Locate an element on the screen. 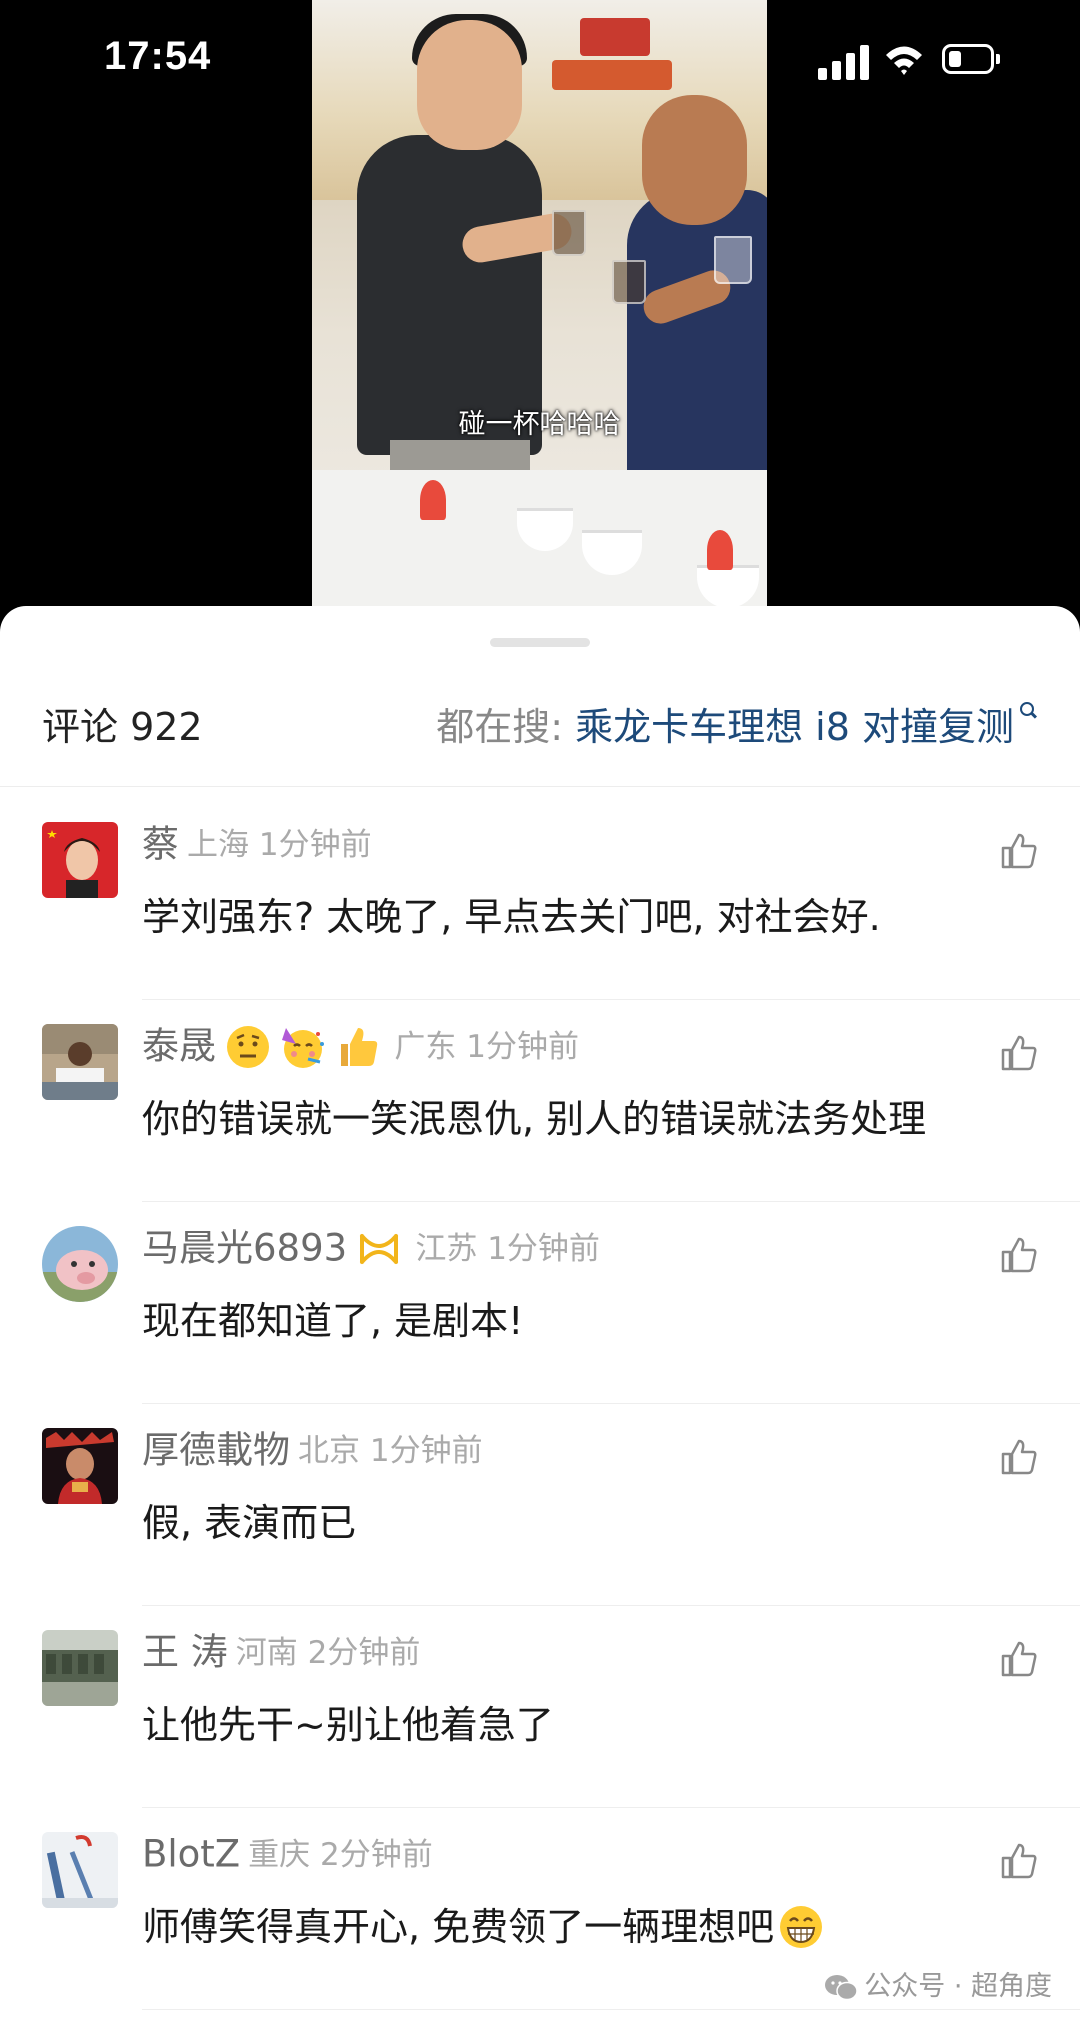 The height and width of the screenshot is (2025, 1080). comment-author: 马晨光6893 is located at coordinates (244, 1248).